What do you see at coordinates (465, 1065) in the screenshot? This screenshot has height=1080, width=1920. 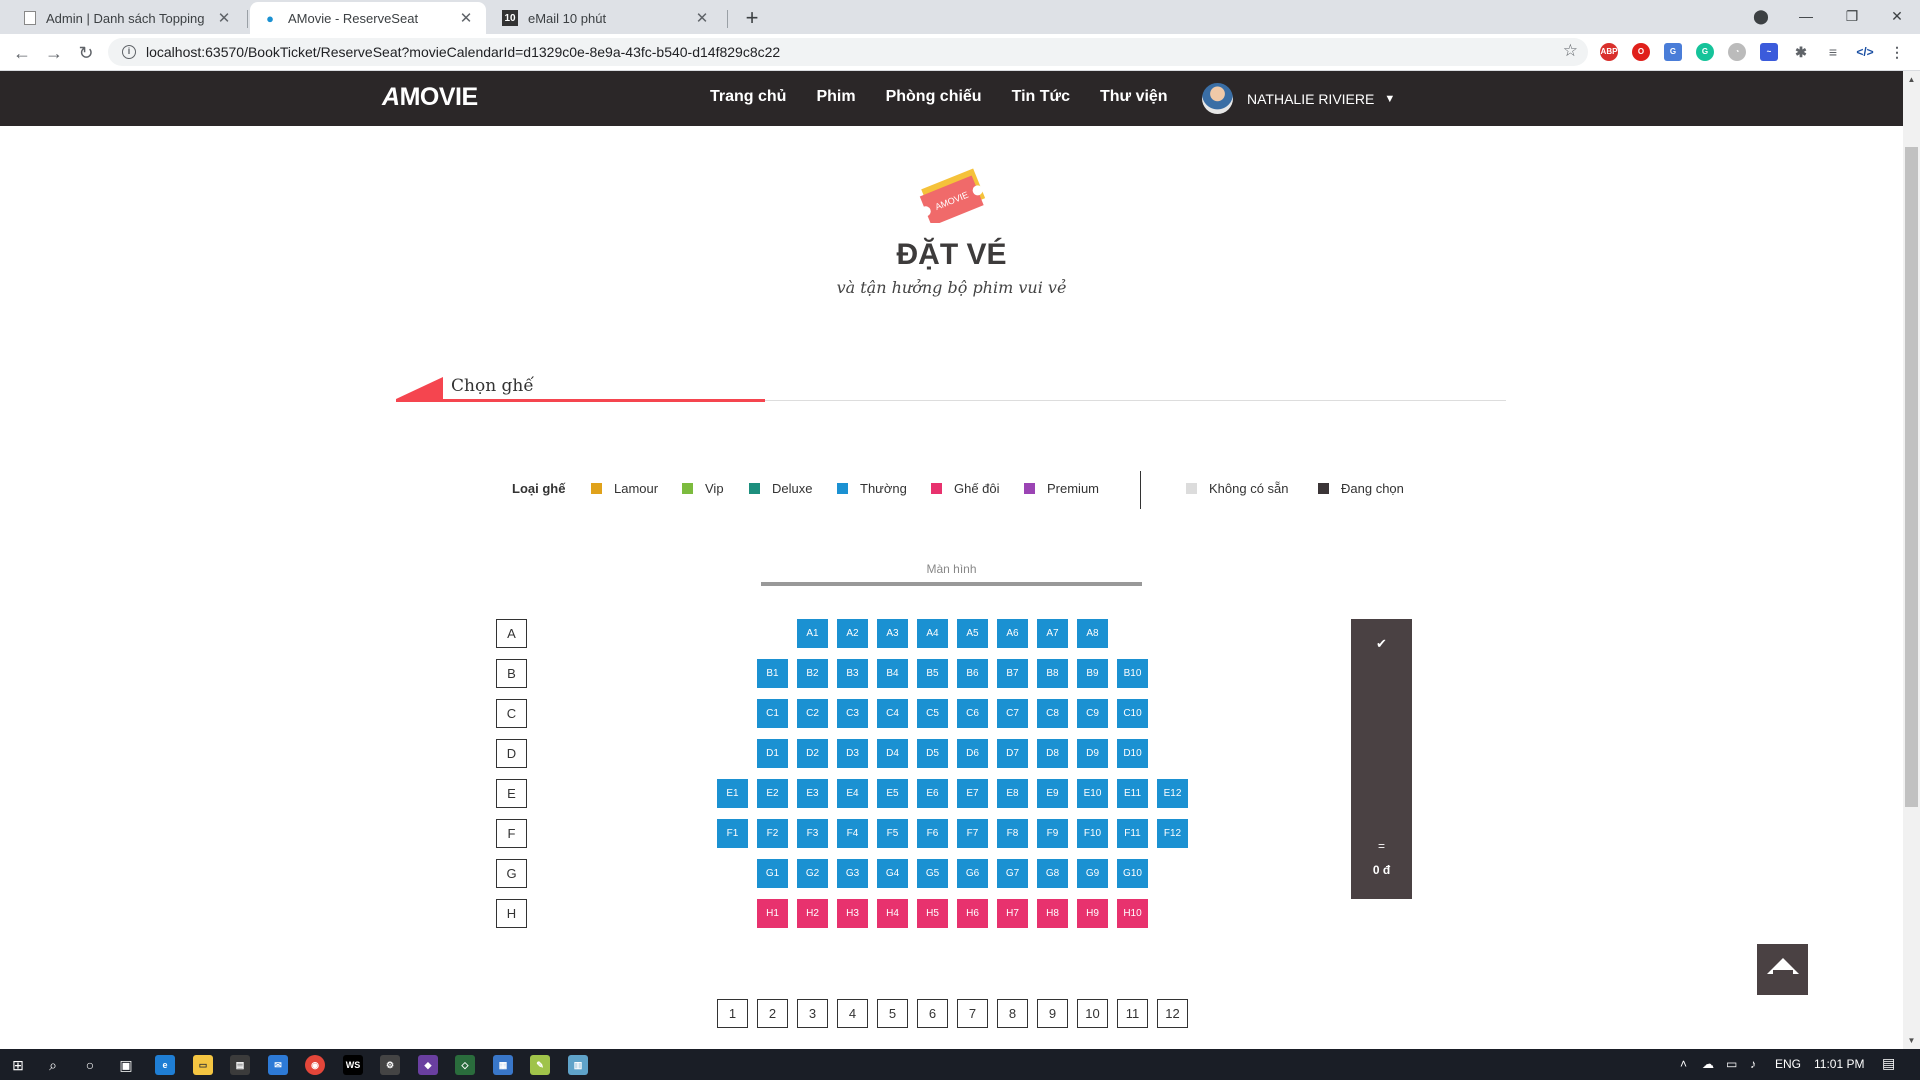 I see `sourcetree-icon: ◇` at bounding box center [465, 1065].